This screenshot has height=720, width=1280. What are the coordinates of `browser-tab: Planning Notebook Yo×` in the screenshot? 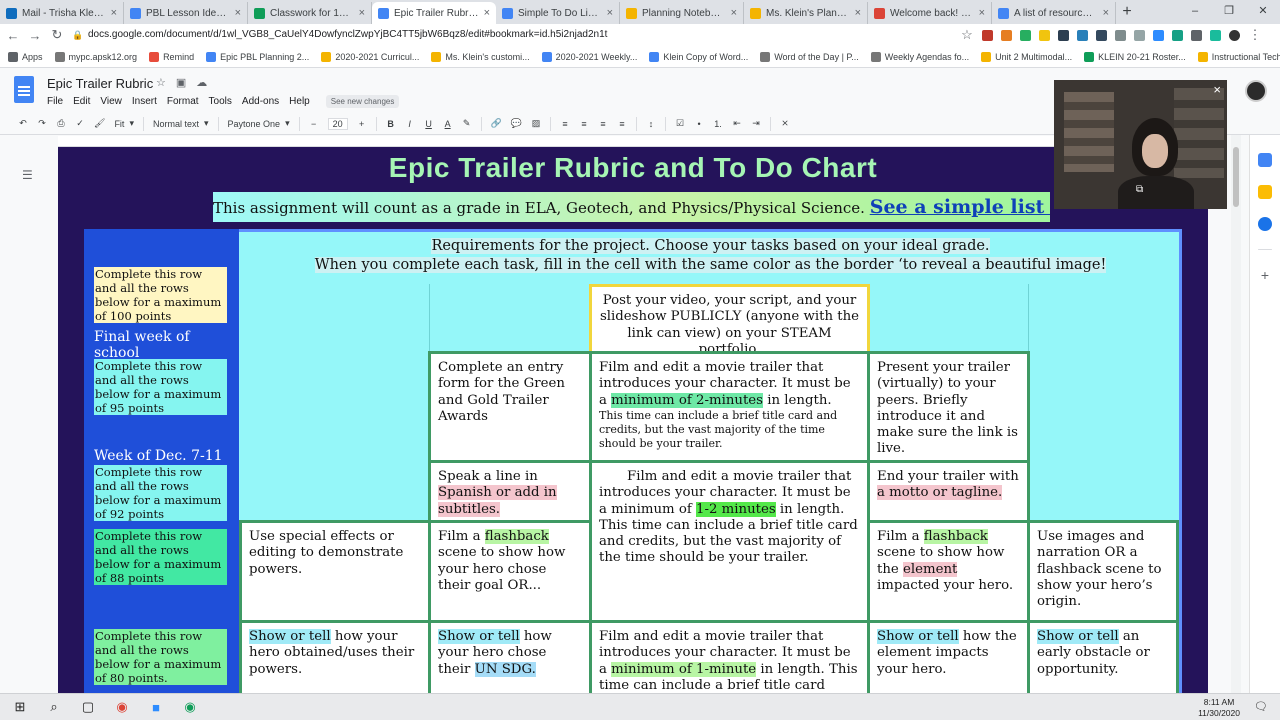 It's located at (682, 13).